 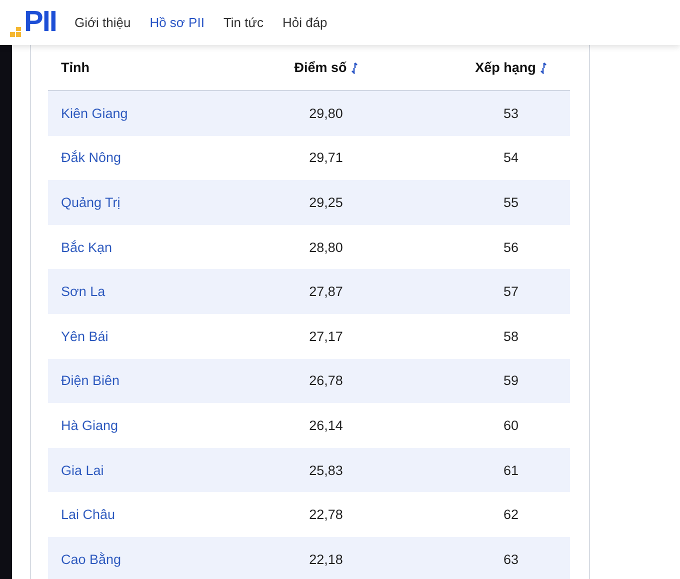 What do you see at coordinates (124, 425) in the screenshot?
I see `province-link: Hà Giang` at bounding box center [124, 425].